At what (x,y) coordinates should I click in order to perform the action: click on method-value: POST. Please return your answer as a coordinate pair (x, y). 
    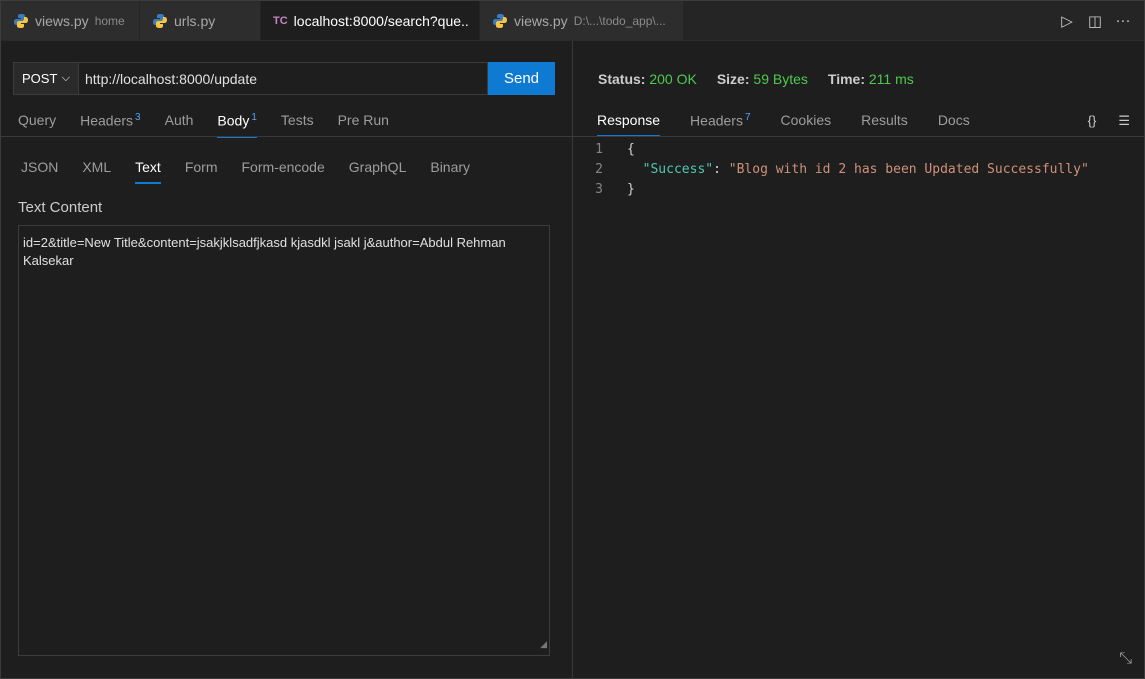
    Looking at the image, I should click on (40, 78).